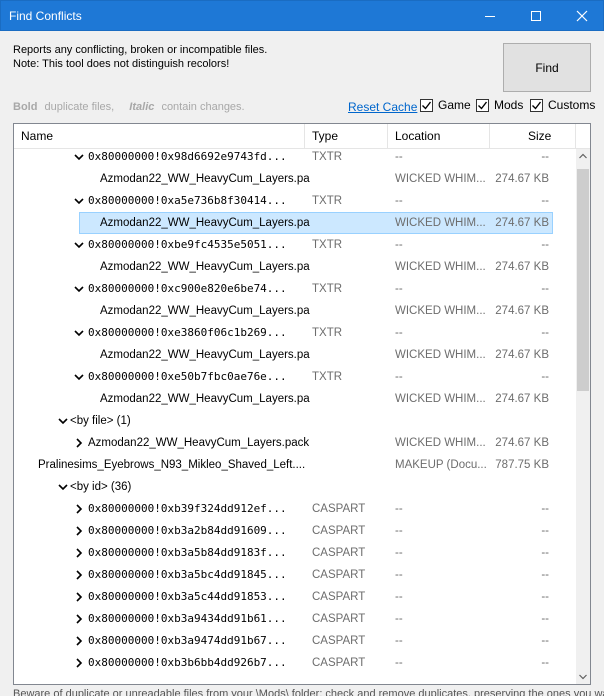 This screenshot has height=696, width=604. What do you see at coordinates (295, 245) in the screenshot?
I see `tree-row: 0x80000000!0xbe9fc4535e5051... TXTR -- --` at bounding box center [295, 245].